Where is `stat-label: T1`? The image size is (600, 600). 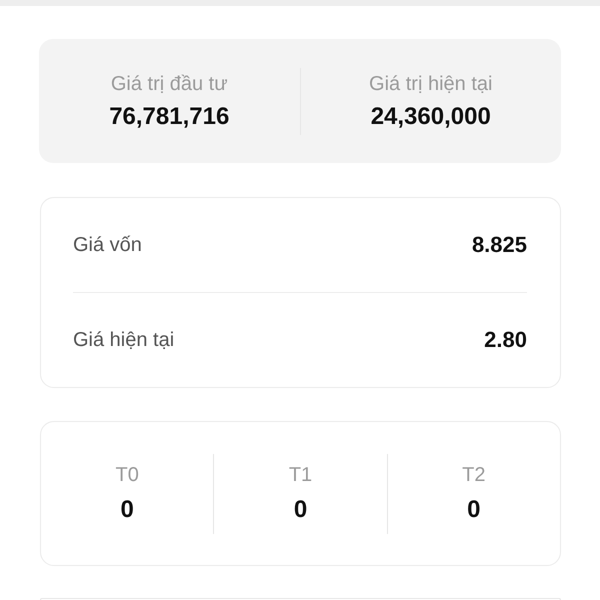 stat-label: T1 is located at coordinates (300, 475).